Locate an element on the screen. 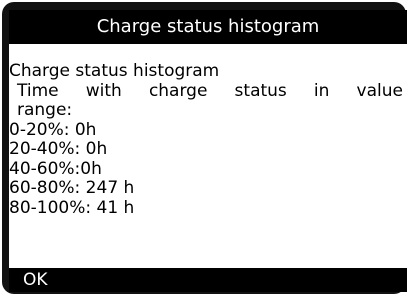 The image size is (414, 297). footer-bar: OK is located at coordinates (208, 280).